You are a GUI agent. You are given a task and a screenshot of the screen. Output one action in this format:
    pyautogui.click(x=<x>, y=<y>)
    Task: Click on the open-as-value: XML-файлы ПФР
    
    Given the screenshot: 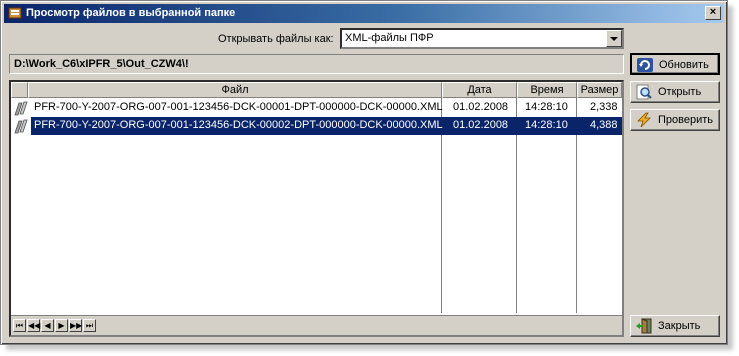 What is the action you would take?
    pyautogui.click(x=389, y=38)
    